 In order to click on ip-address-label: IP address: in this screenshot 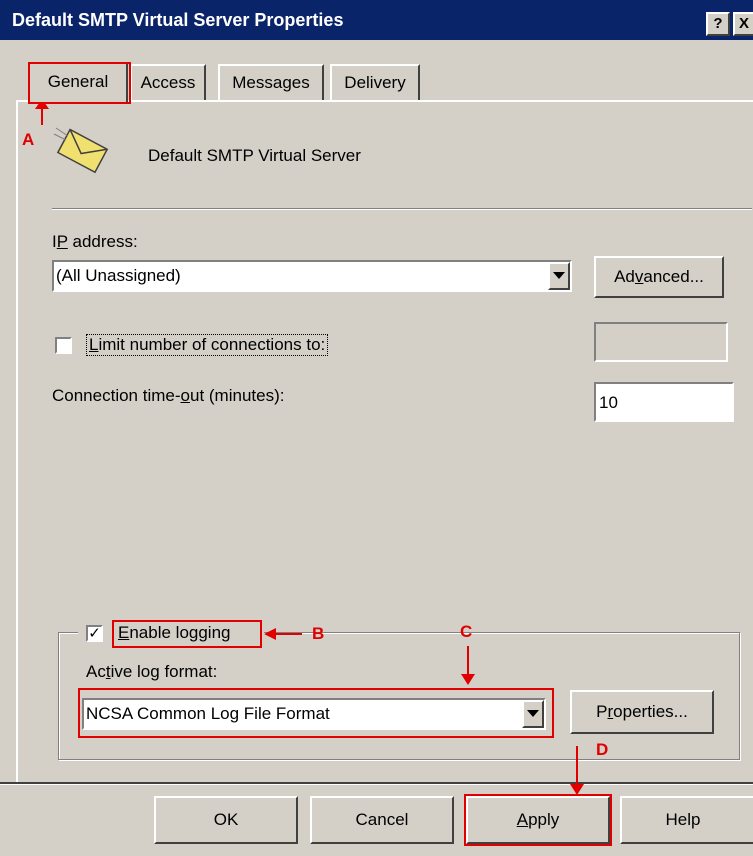, I will do `click(95, 241)`.